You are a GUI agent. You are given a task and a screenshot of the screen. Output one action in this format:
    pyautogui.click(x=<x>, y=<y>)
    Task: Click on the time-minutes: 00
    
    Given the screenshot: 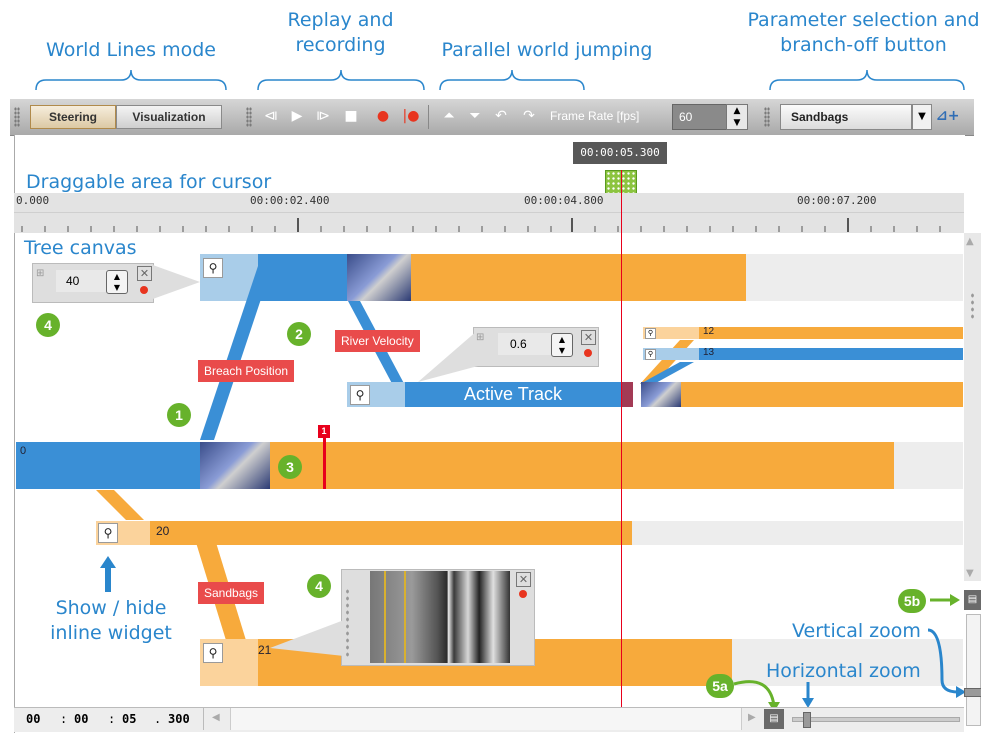 What is the action you would take?
    pyautogui.click(x=81, y=719)
    